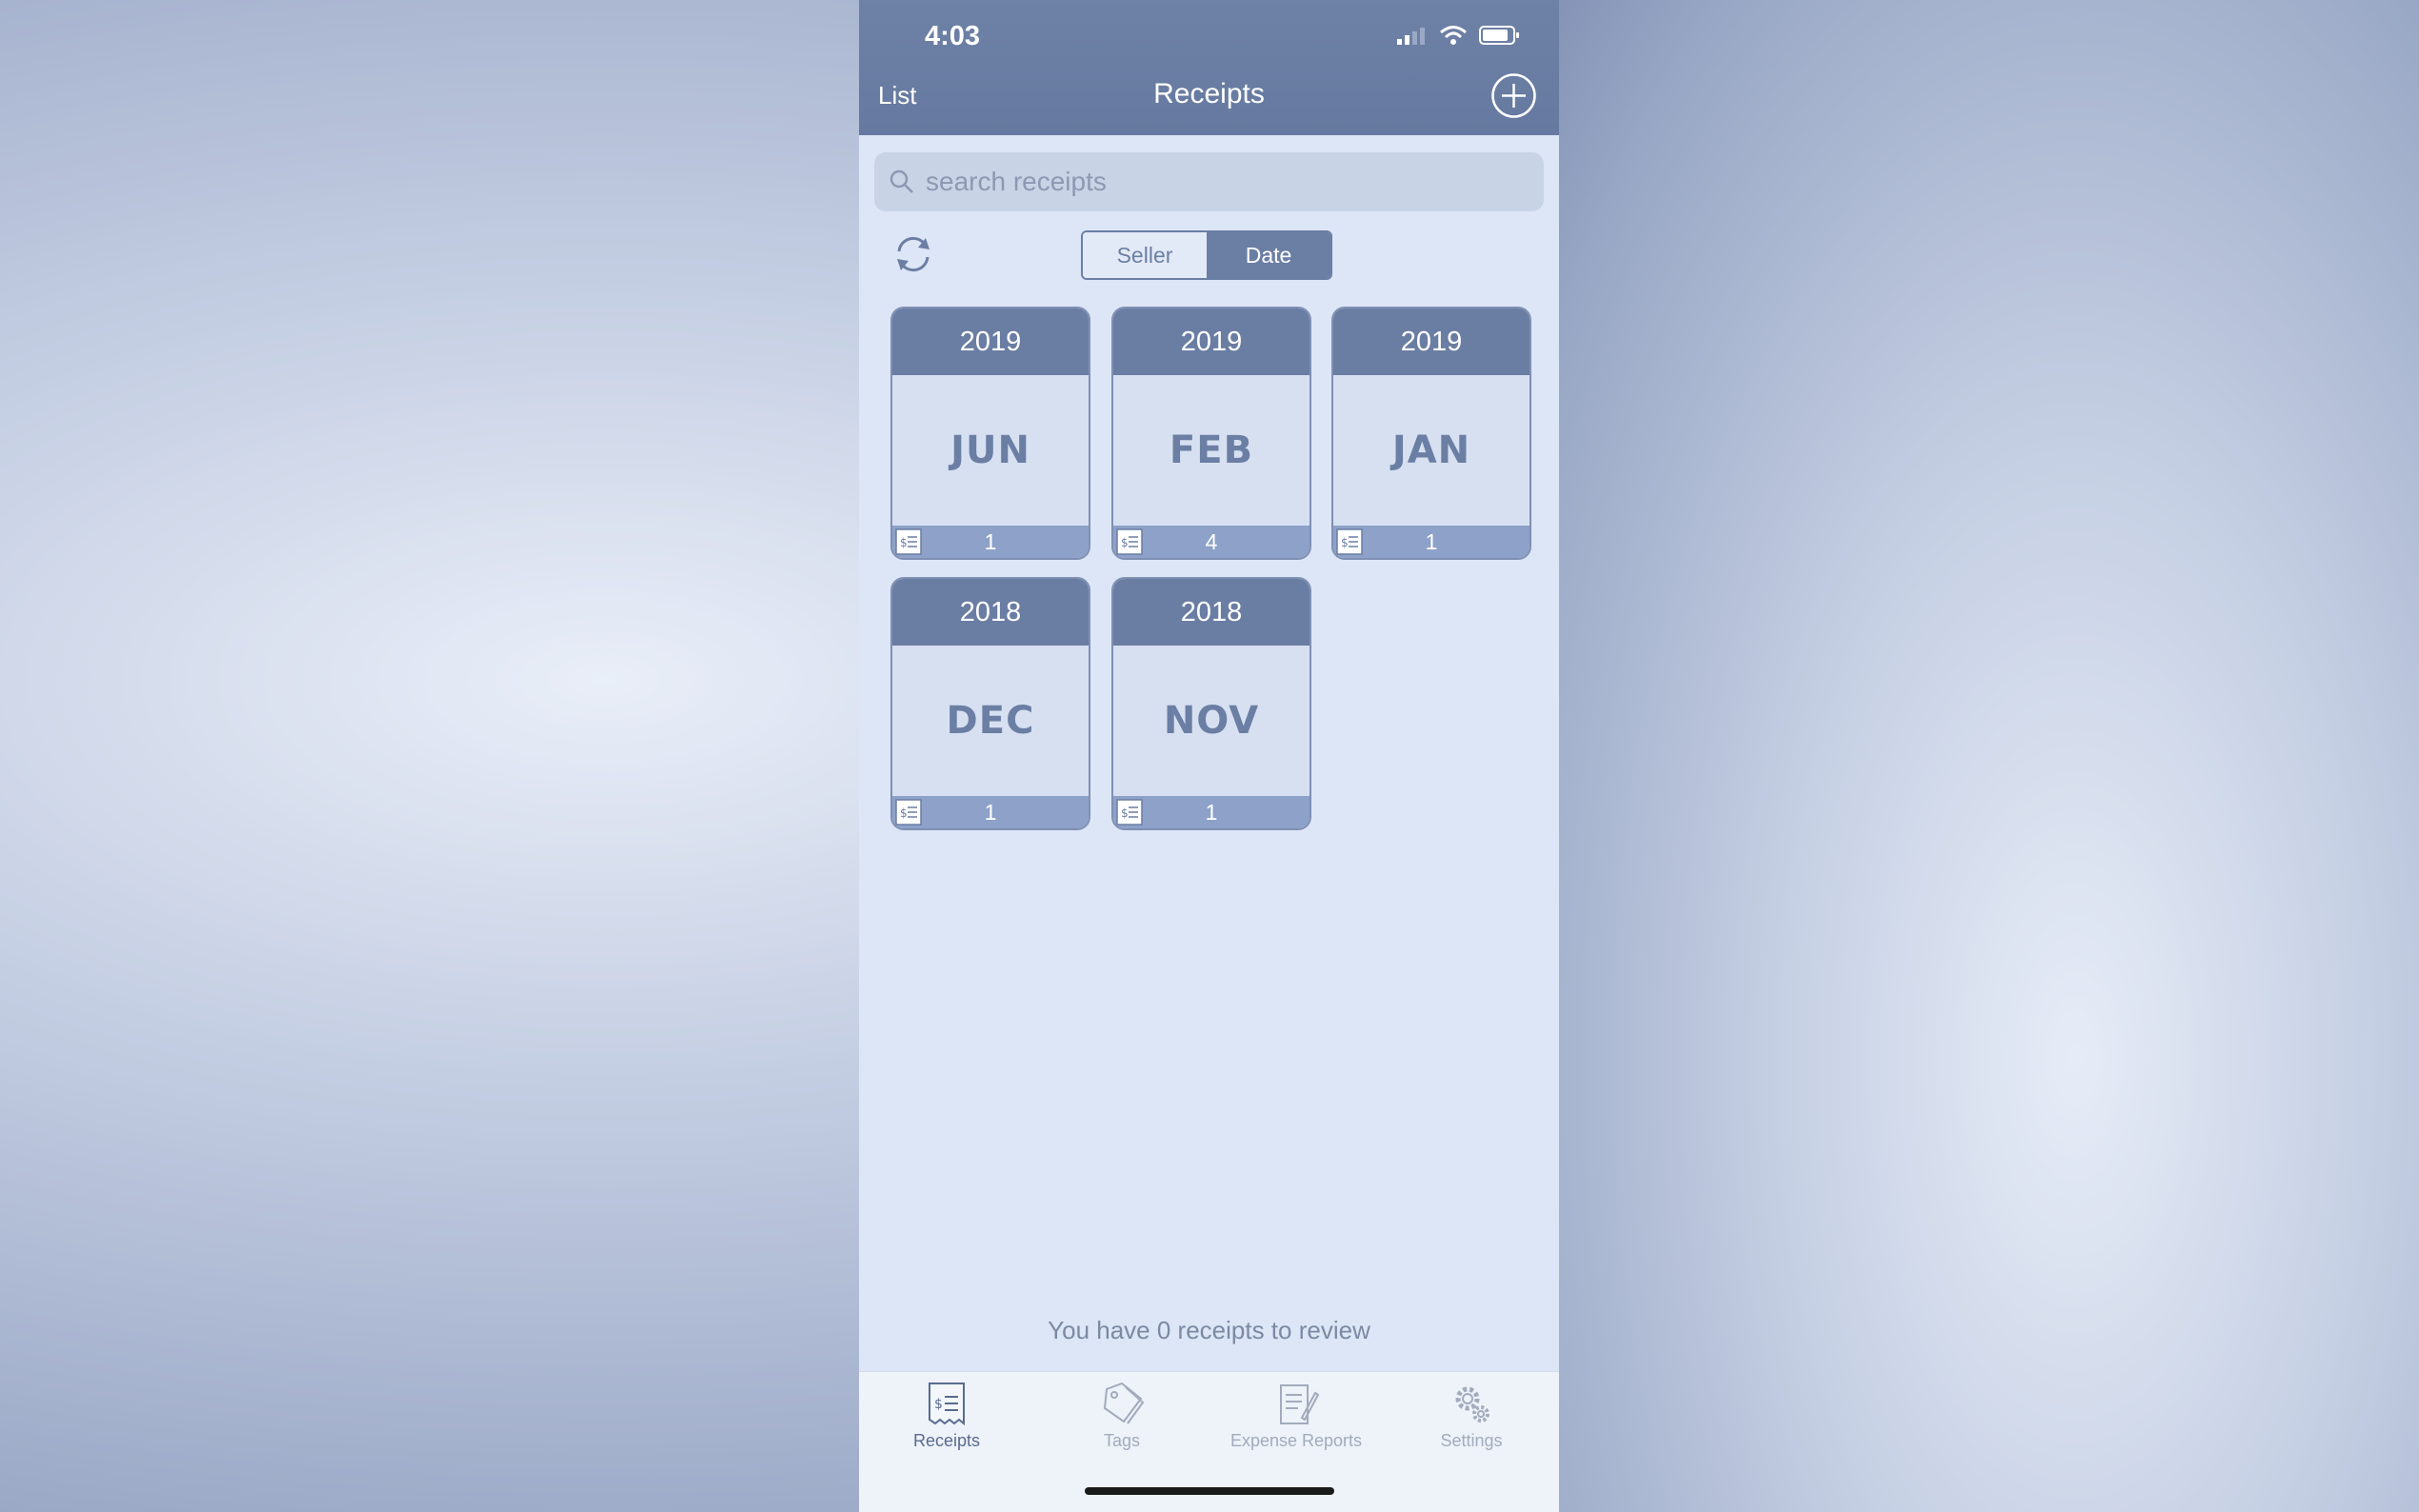 This screenshot has width=2419, height=1512. Describe the element at coordinates (1211, 721) in the screenshot. I see `card-month: NOV` at that location.